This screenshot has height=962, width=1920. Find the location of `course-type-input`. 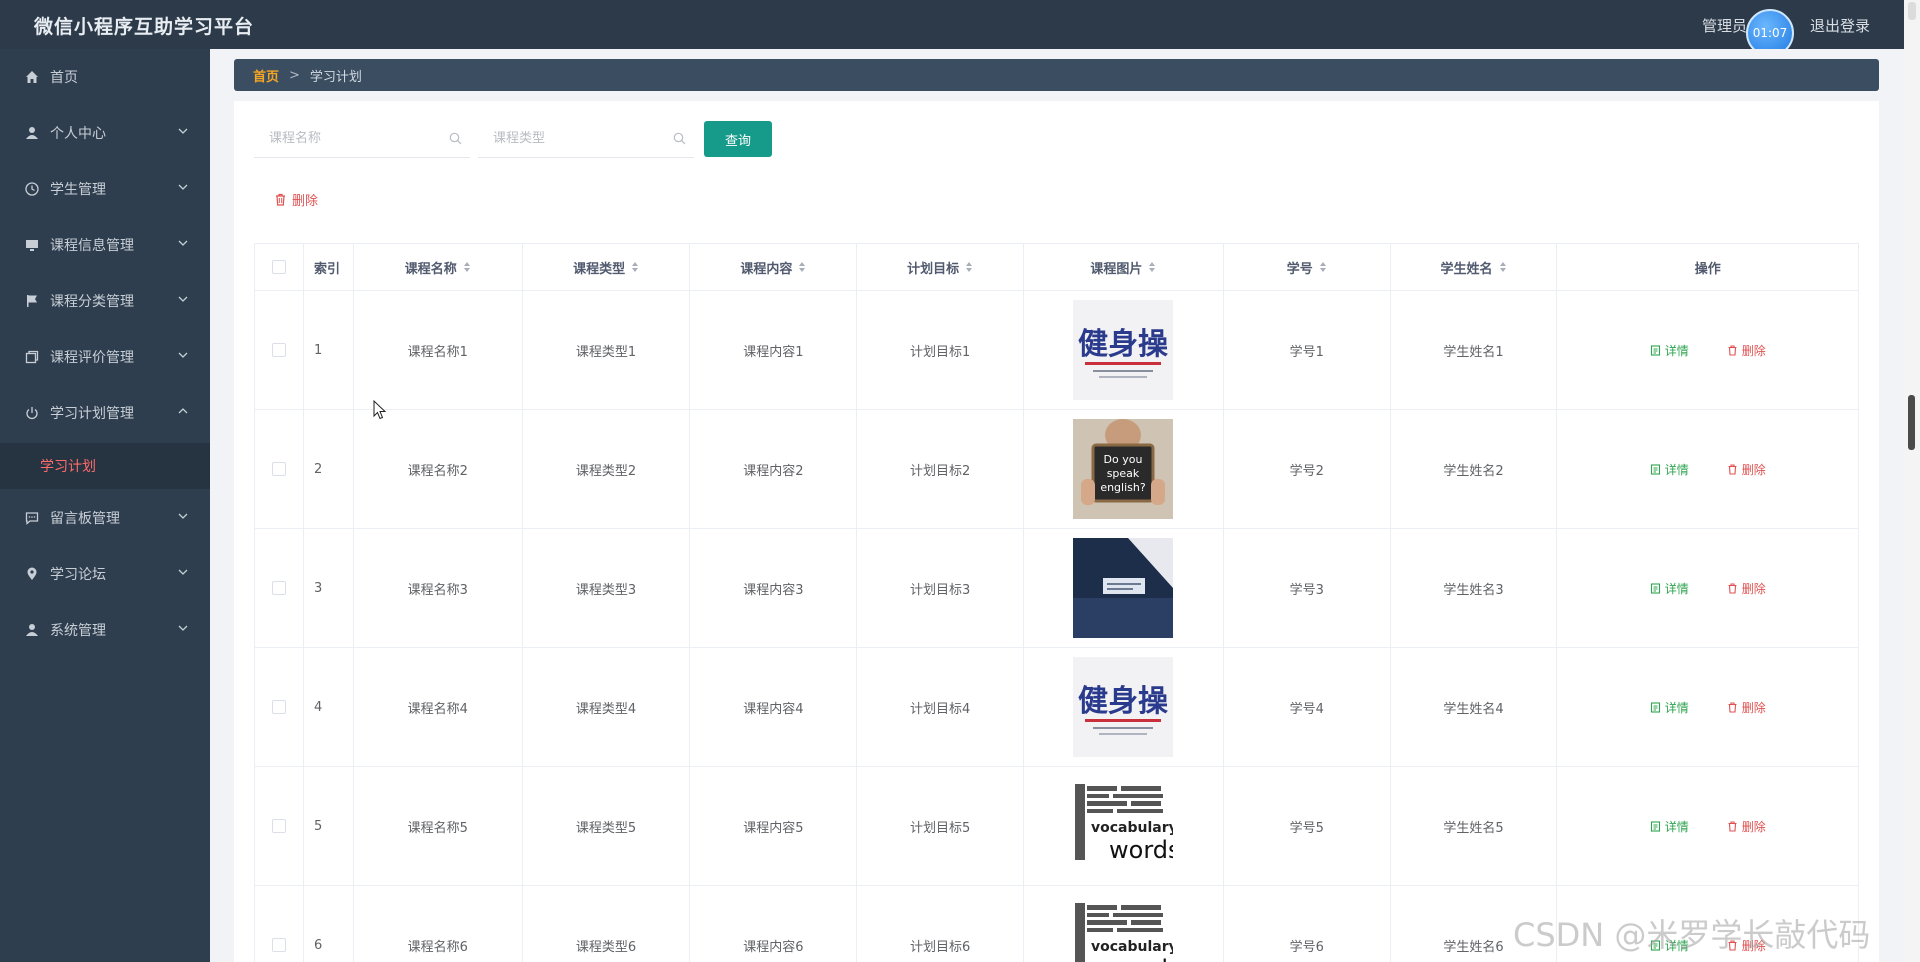

course-type-input is located at coordinates (568, 138).